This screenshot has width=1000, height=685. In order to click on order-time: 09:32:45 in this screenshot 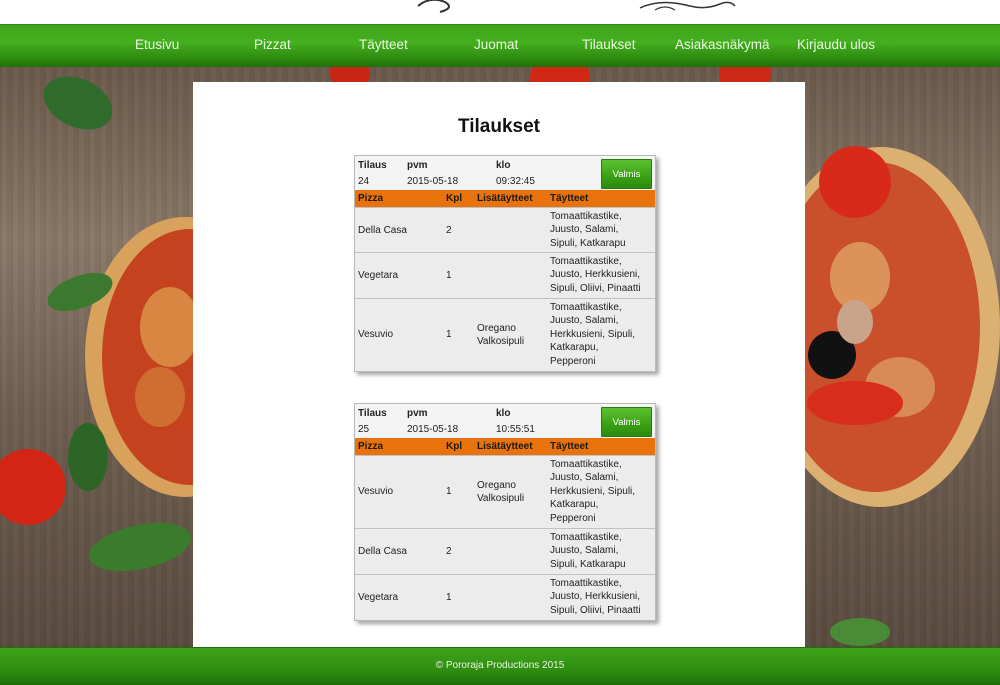, I will do `click(515, 181)`.